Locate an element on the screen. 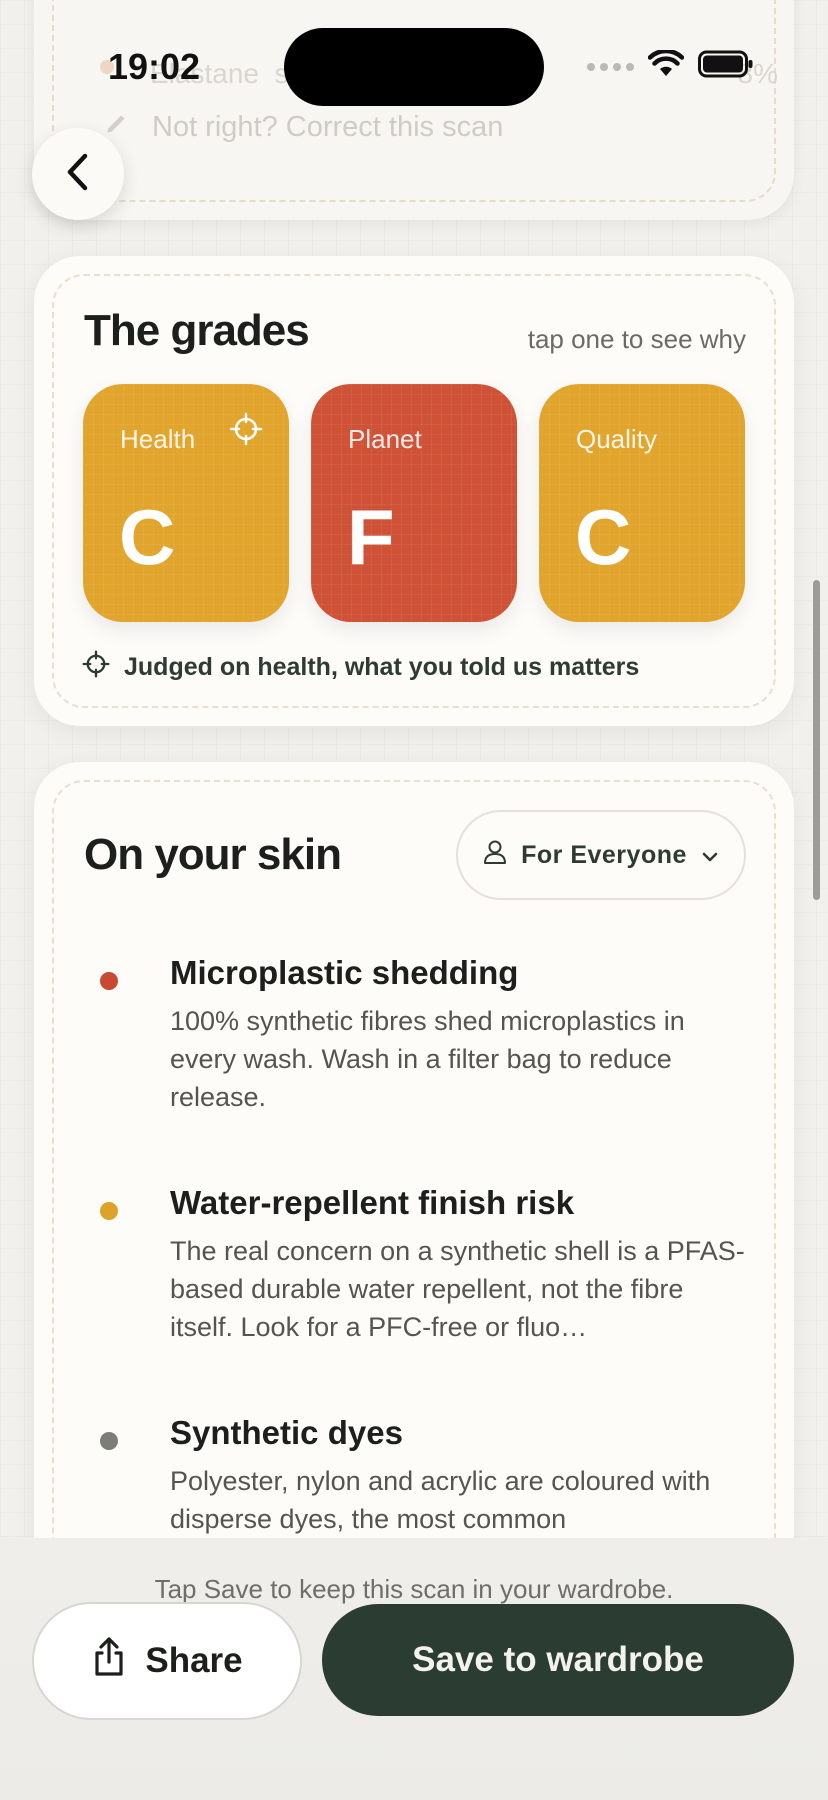  grades-hint: tap one to see why is located at coordinates (636, 339).